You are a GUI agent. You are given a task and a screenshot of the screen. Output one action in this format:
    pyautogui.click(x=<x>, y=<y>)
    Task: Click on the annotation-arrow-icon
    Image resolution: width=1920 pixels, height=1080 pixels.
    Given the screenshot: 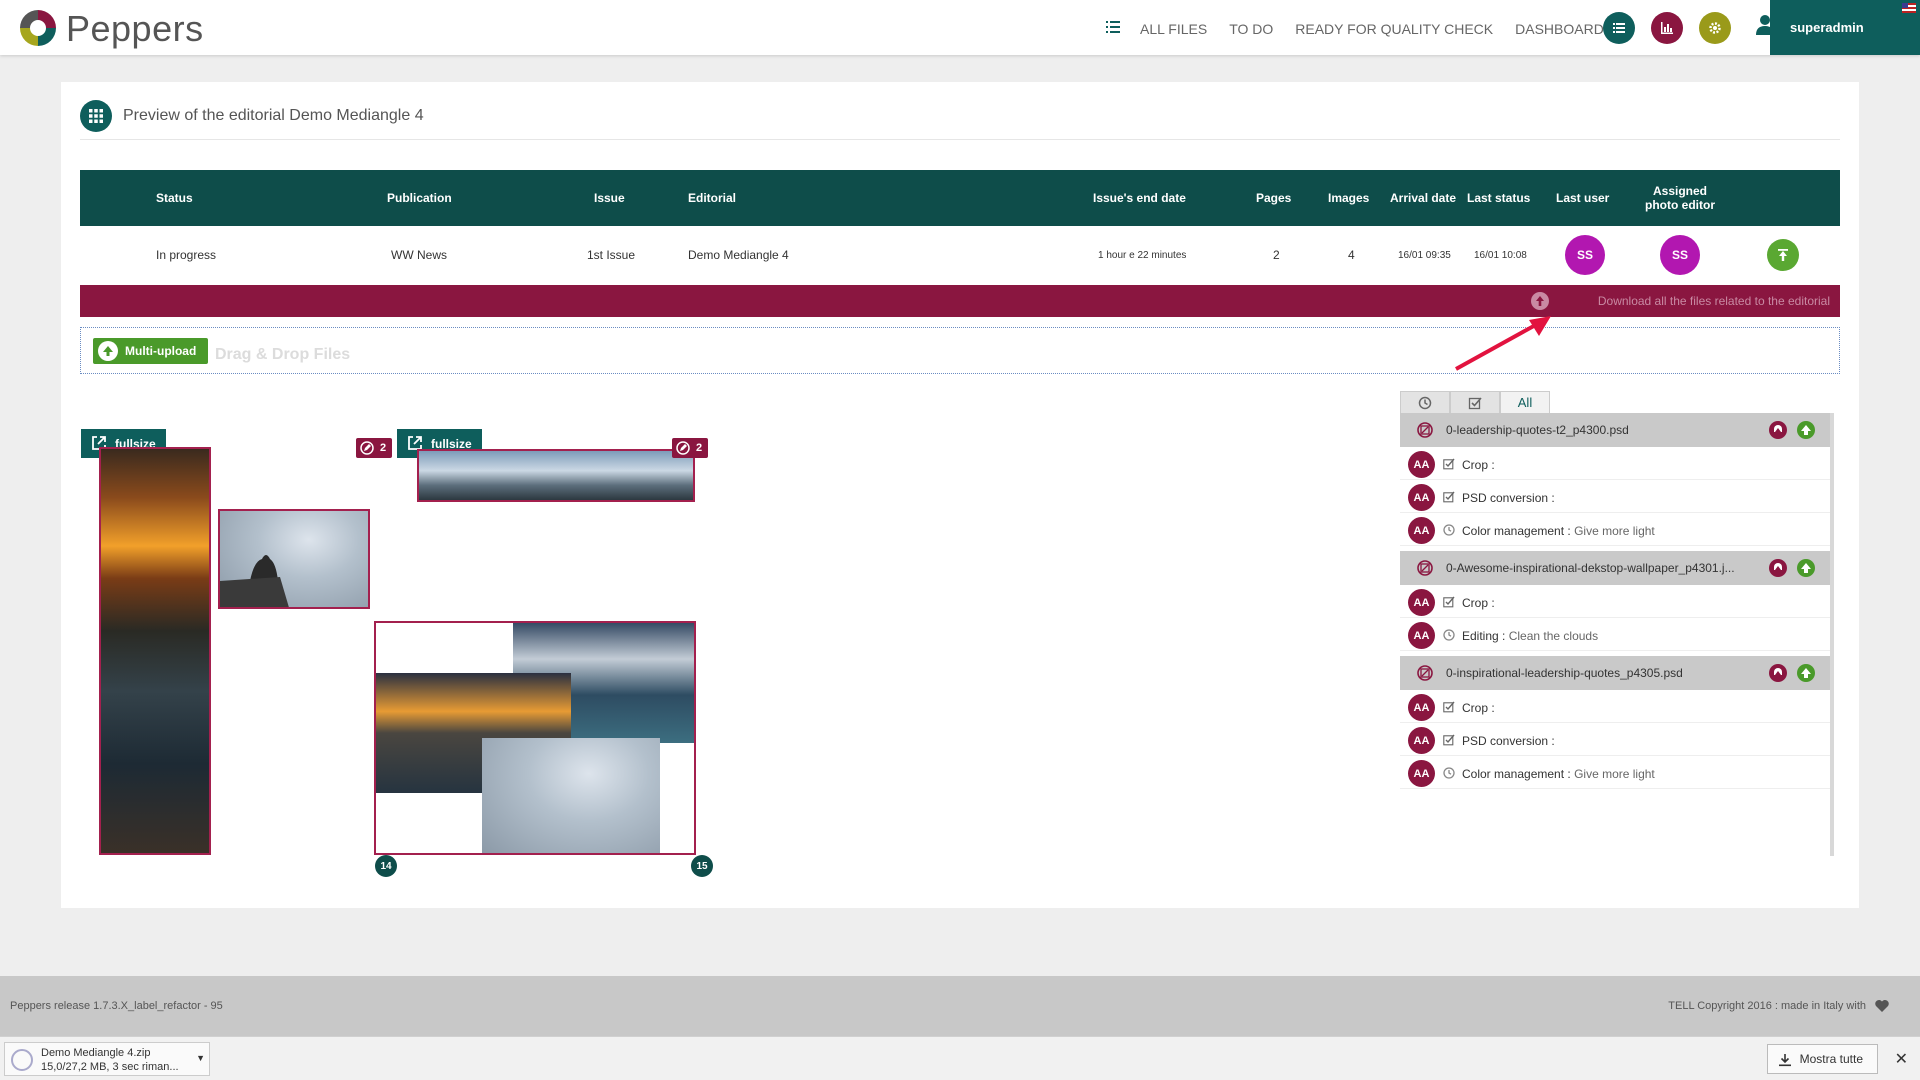 What is the action you would take?
    pyautogui.click(x=1503, y=343)
    